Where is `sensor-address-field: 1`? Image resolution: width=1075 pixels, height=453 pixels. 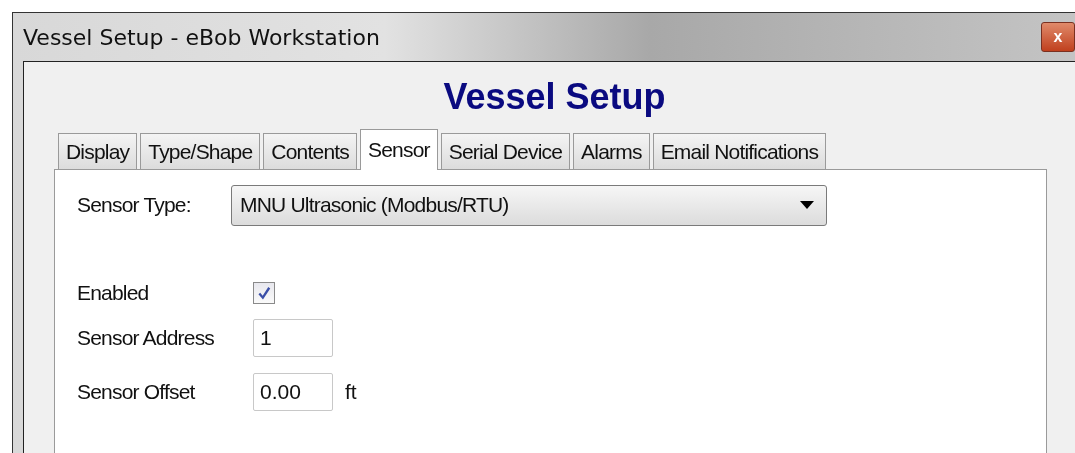
sensor-address-field: 1 is located at coordinates (293, 338).